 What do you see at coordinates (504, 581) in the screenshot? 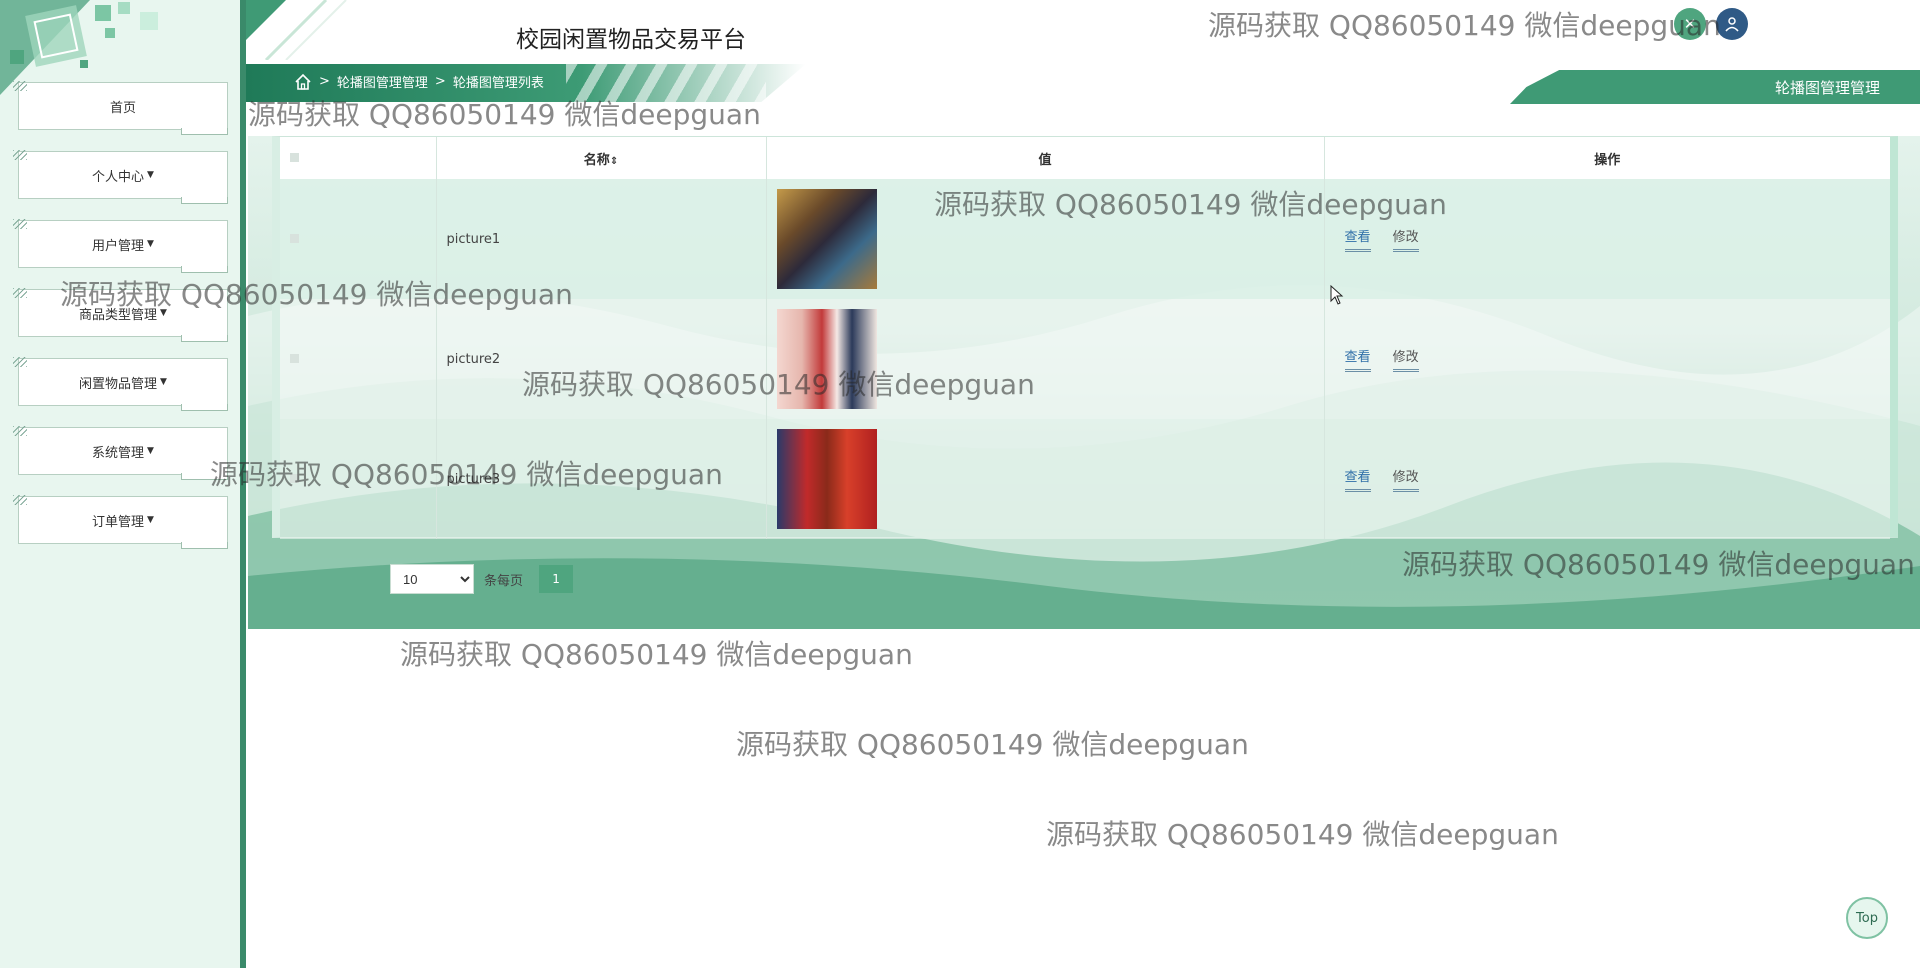
I see `per-page-label: 条每页` at bounding box center [504, 581].